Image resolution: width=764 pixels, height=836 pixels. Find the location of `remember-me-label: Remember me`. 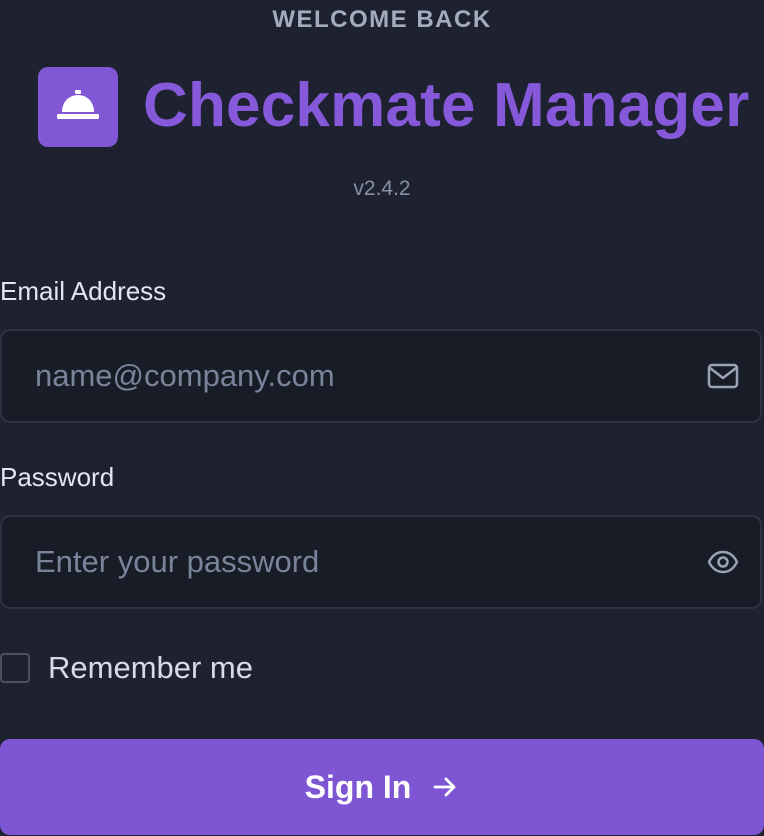

remember-me-label: Remember me is located at coordinates (150, 668).